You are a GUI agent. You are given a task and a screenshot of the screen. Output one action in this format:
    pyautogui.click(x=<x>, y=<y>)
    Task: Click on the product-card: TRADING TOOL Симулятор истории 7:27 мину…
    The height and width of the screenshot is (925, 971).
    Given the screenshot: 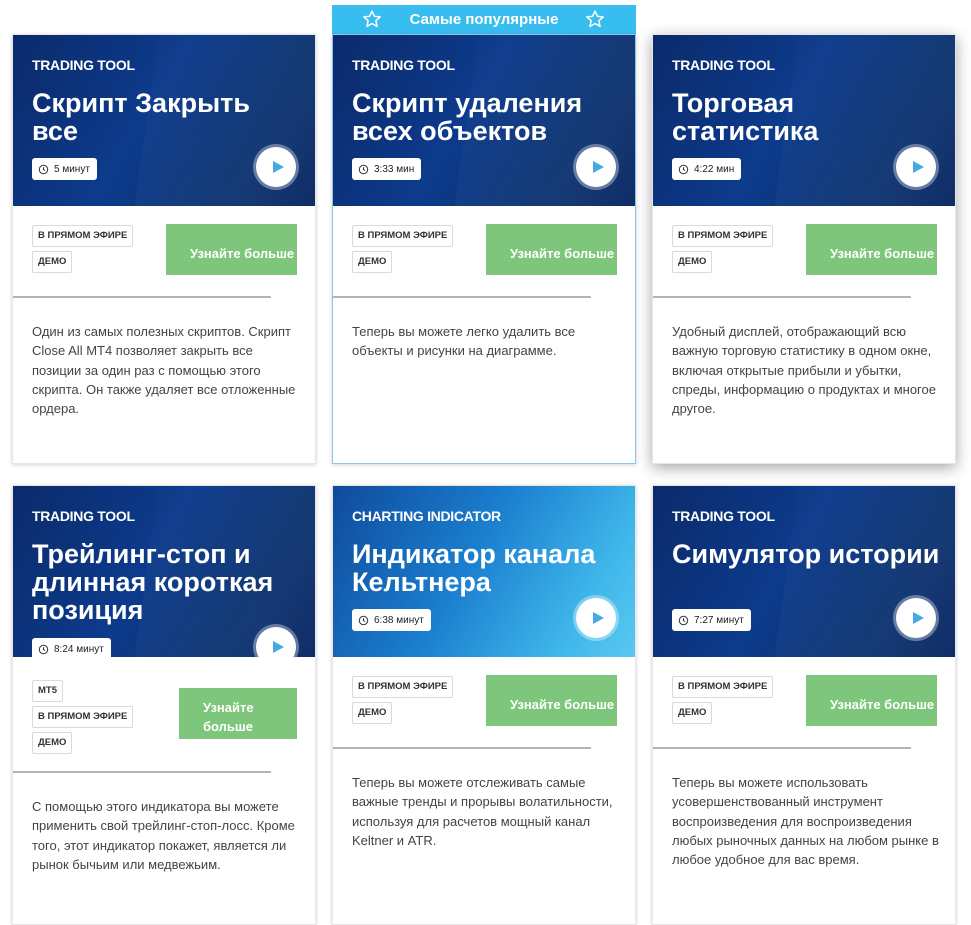 What is the action you would take?
    pyautogui.click(x=804, y=705)
    